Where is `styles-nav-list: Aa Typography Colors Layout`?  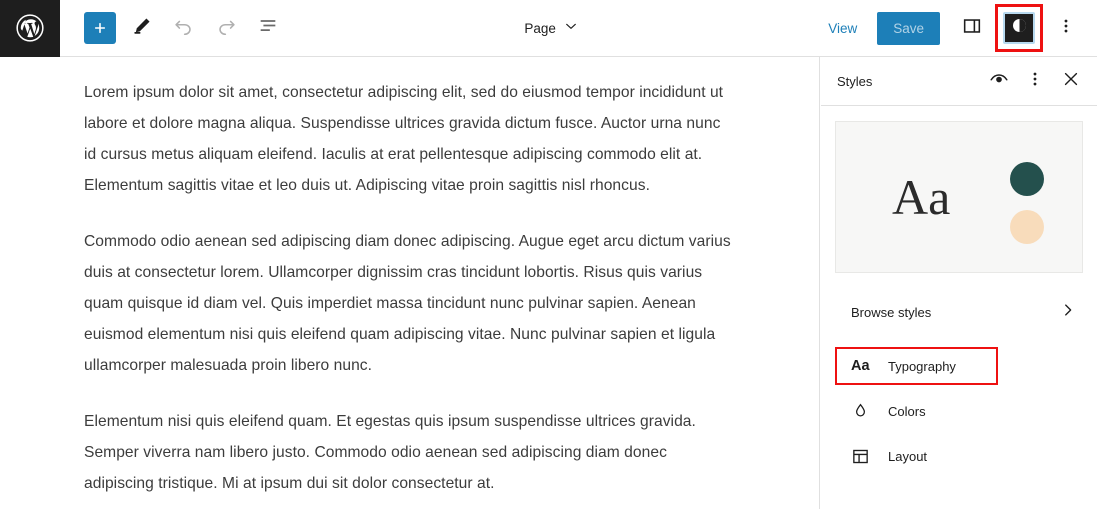
styles-nav-list: Aa Typography Colors Layout is located at coordinates (959, 411).